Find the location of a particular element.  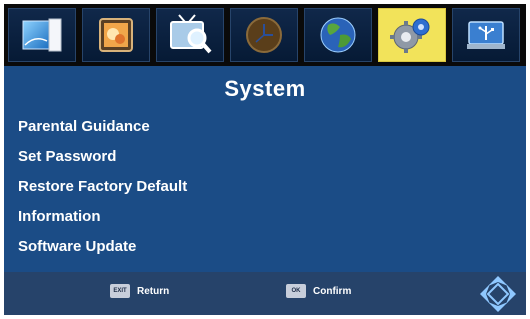

return-label: Return is located at coordinates (153, 291).